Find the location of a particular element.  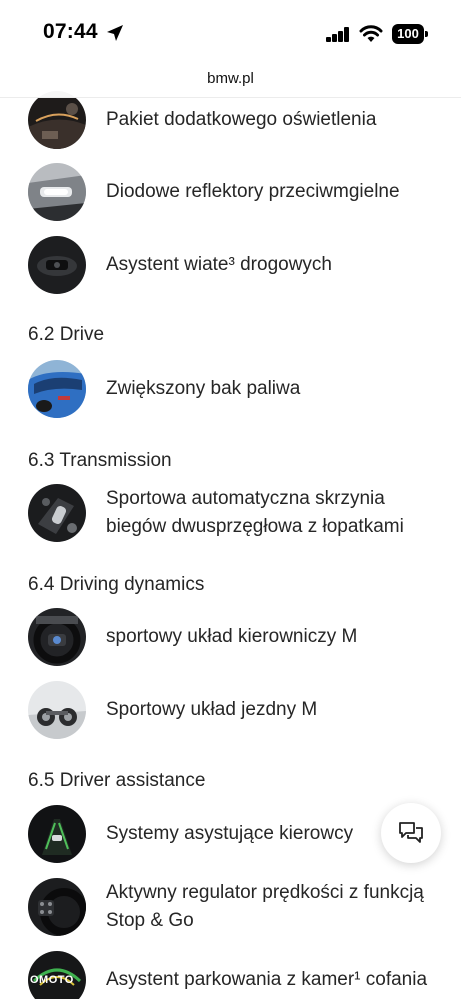

chat-bubbles-icon is located at coordinates (411, 832).